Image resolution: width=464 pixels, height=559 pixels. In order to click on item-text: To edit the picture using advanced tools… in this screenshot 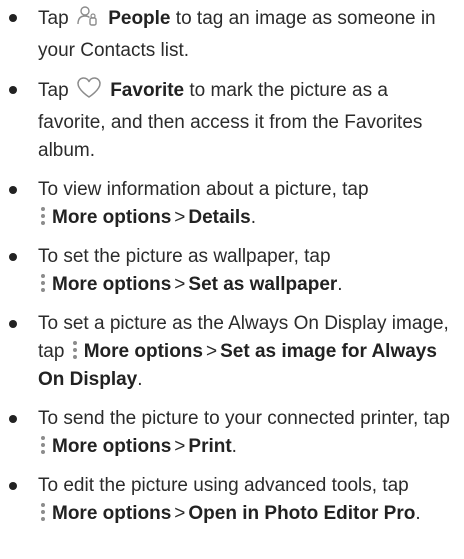, I will do `click(223, 485)`.